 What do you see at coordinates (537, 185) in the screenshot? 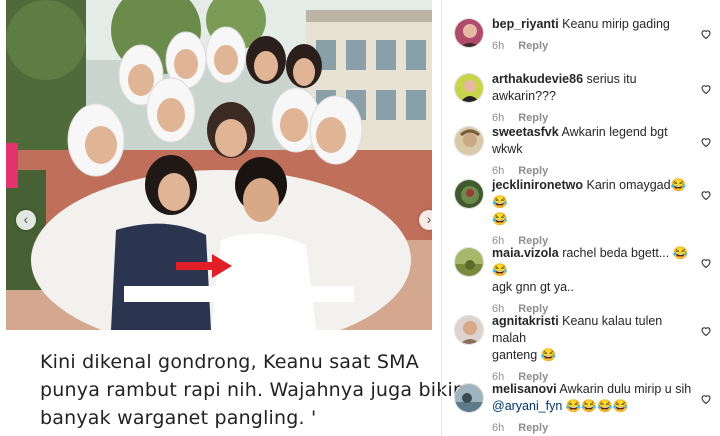
I see `comment-username: jecklinironetwo` at bounding box center [537, 185].